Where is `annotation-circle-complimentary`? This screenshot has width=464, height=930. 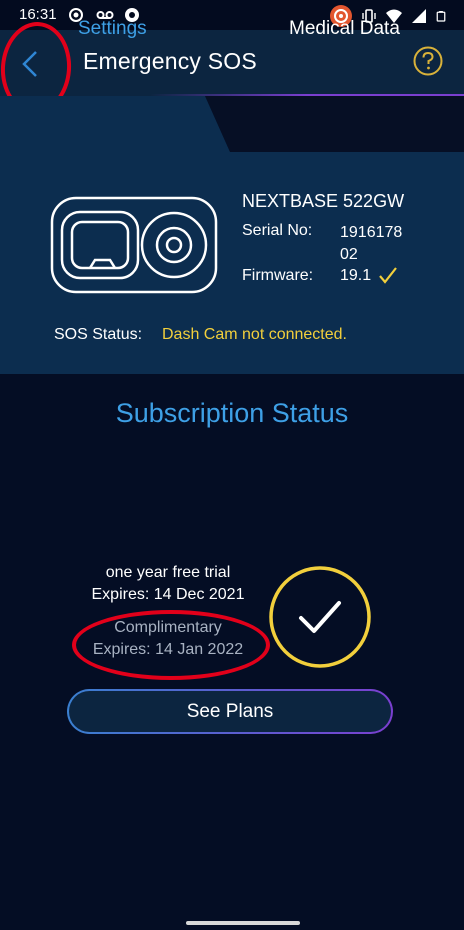 annotation-circle-complimentary is located at coordinates (171, 645).